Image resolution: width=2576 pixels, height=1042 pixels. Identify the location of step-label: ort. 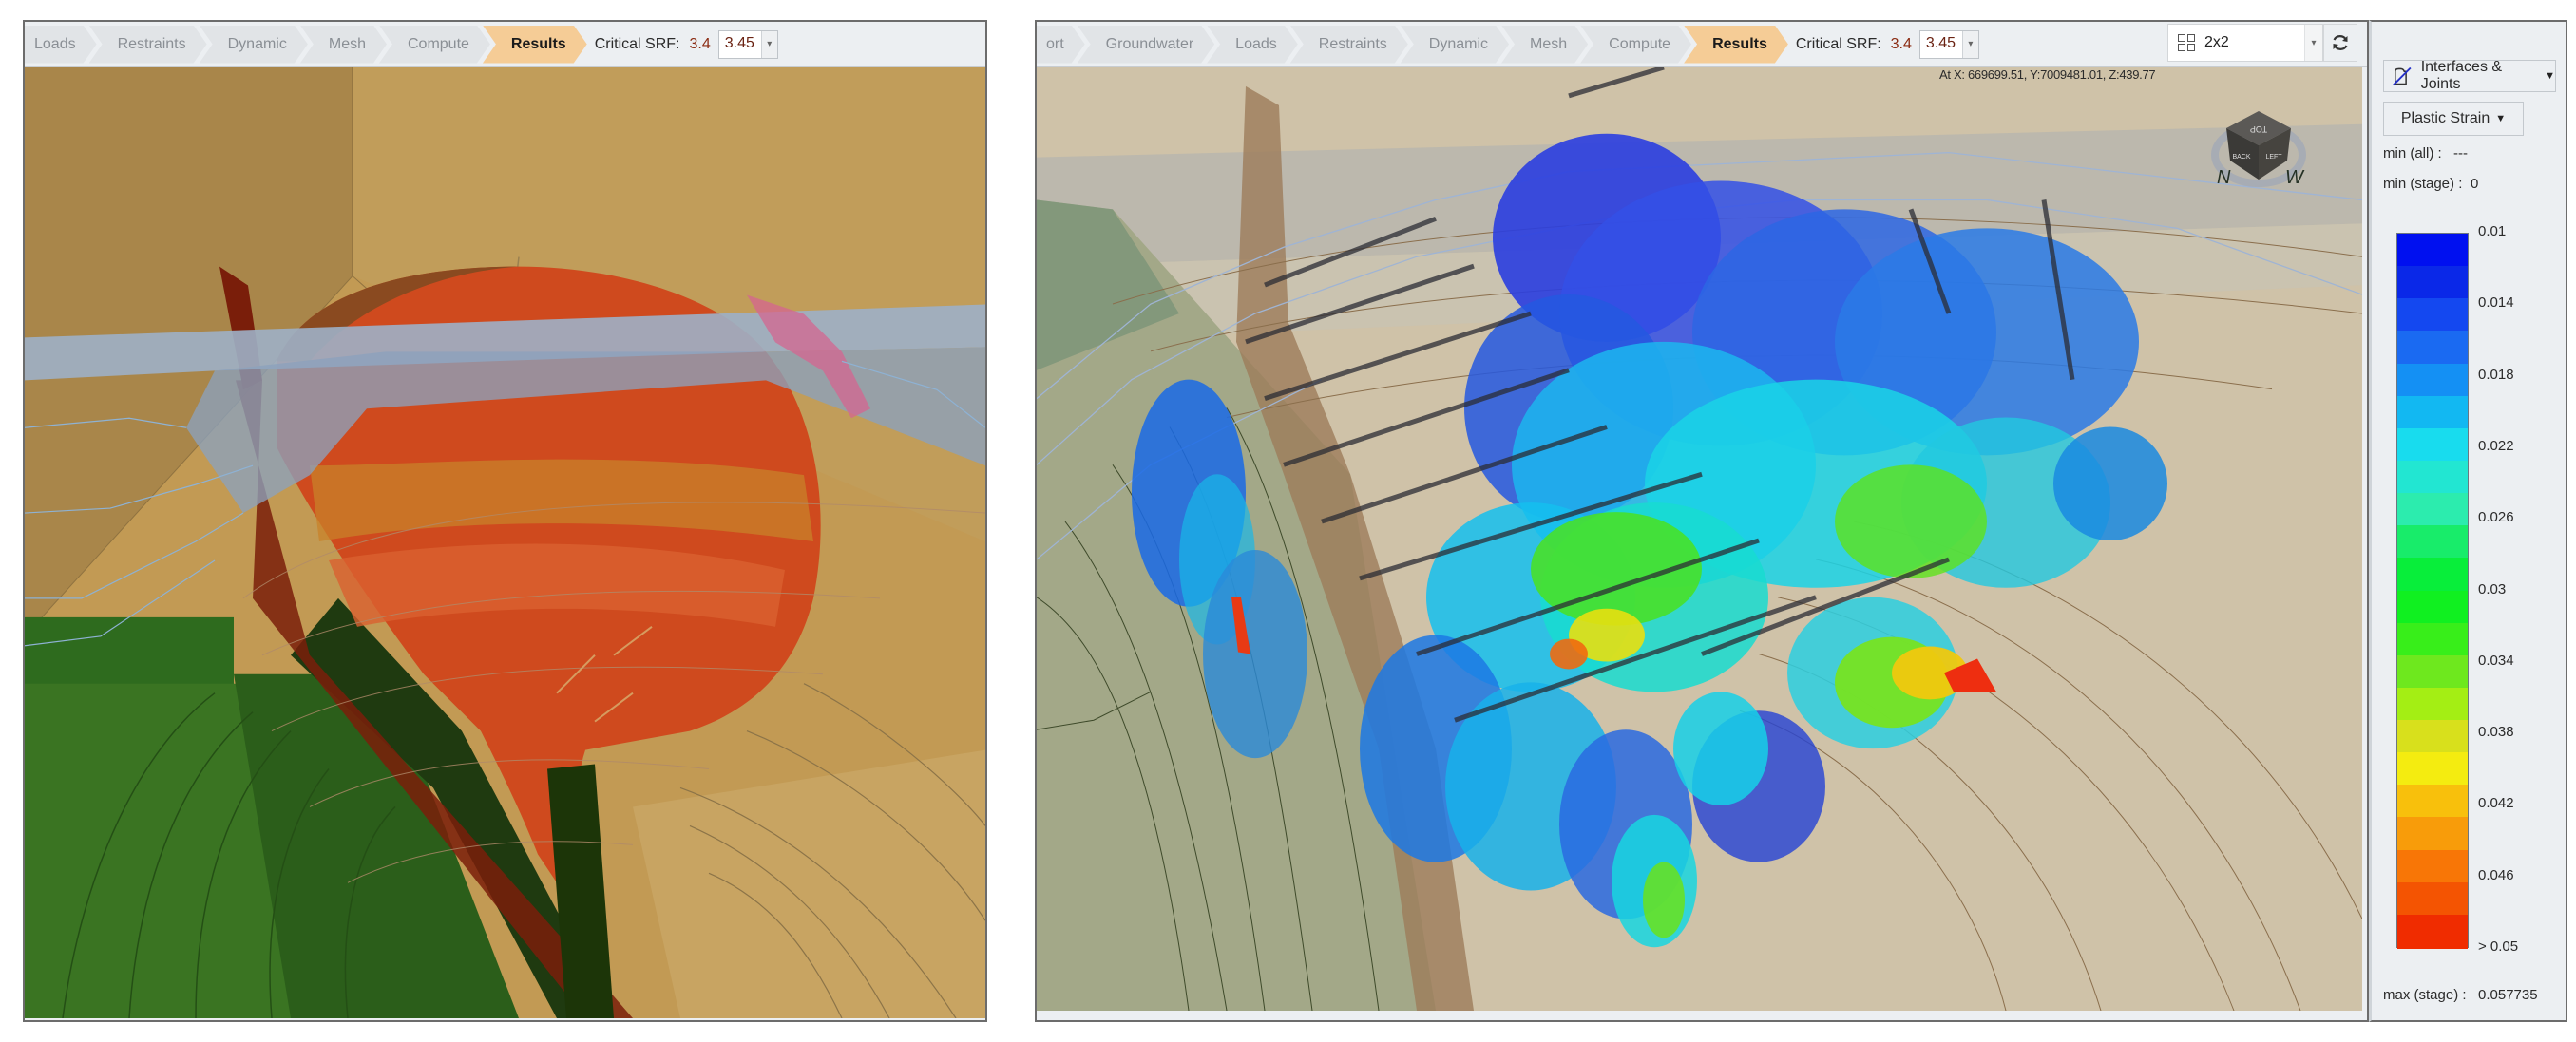
(1055, 44).